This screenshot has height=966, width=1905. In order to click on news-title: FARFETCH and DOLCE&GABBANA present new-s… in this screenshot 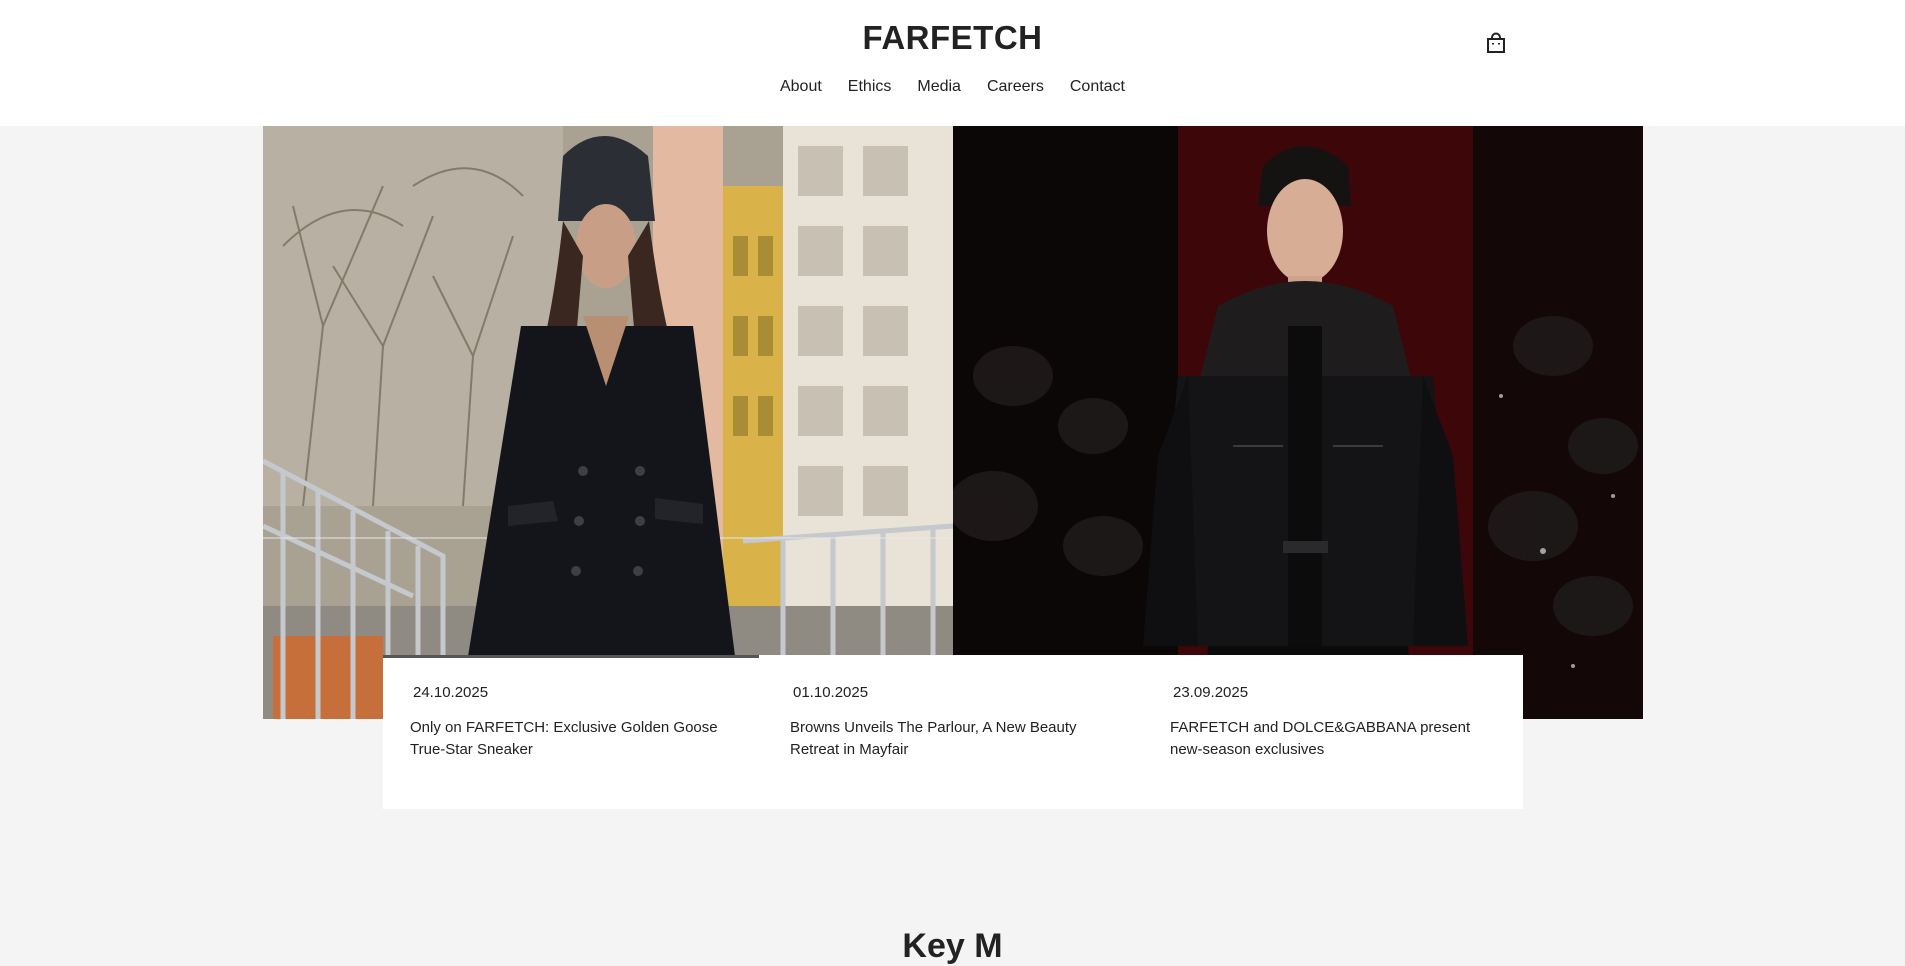, I will do `click(1333, 739)`.